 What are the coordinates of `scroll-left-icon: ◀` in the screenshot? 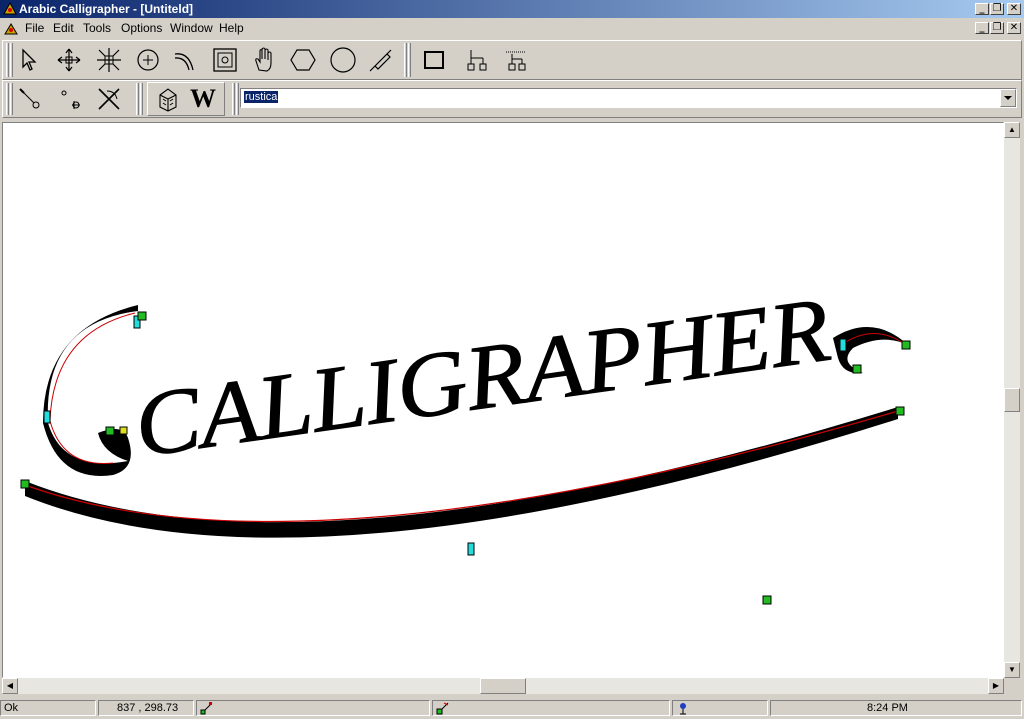 It's located at (10, 686).